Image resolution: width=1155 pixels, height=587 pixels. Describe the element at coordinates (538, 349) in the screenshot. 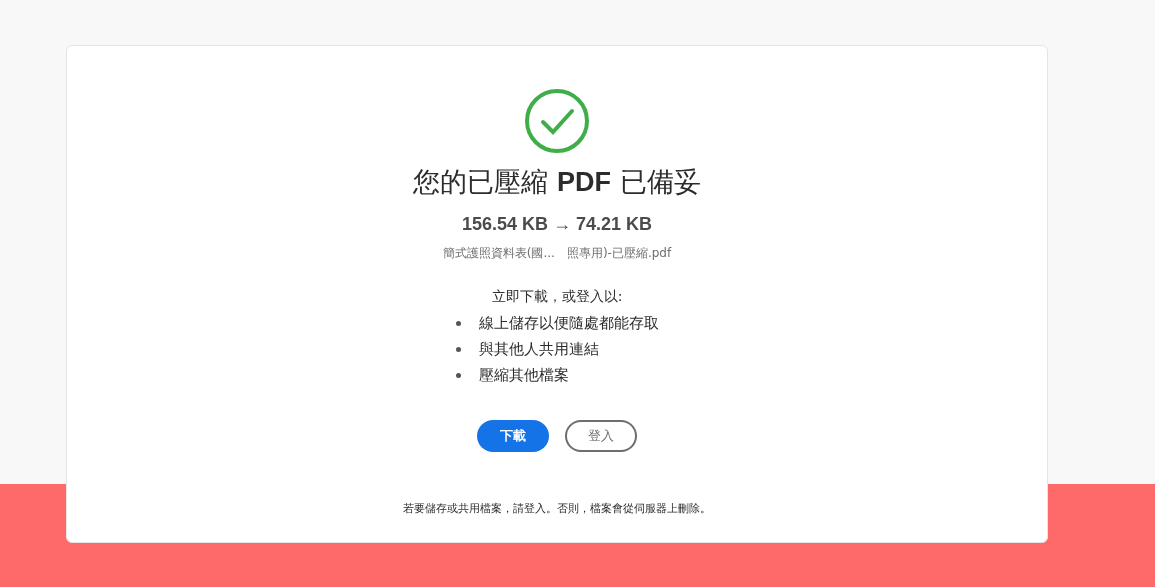

I see `benefit-text: 與其他人共用連結` at that location.